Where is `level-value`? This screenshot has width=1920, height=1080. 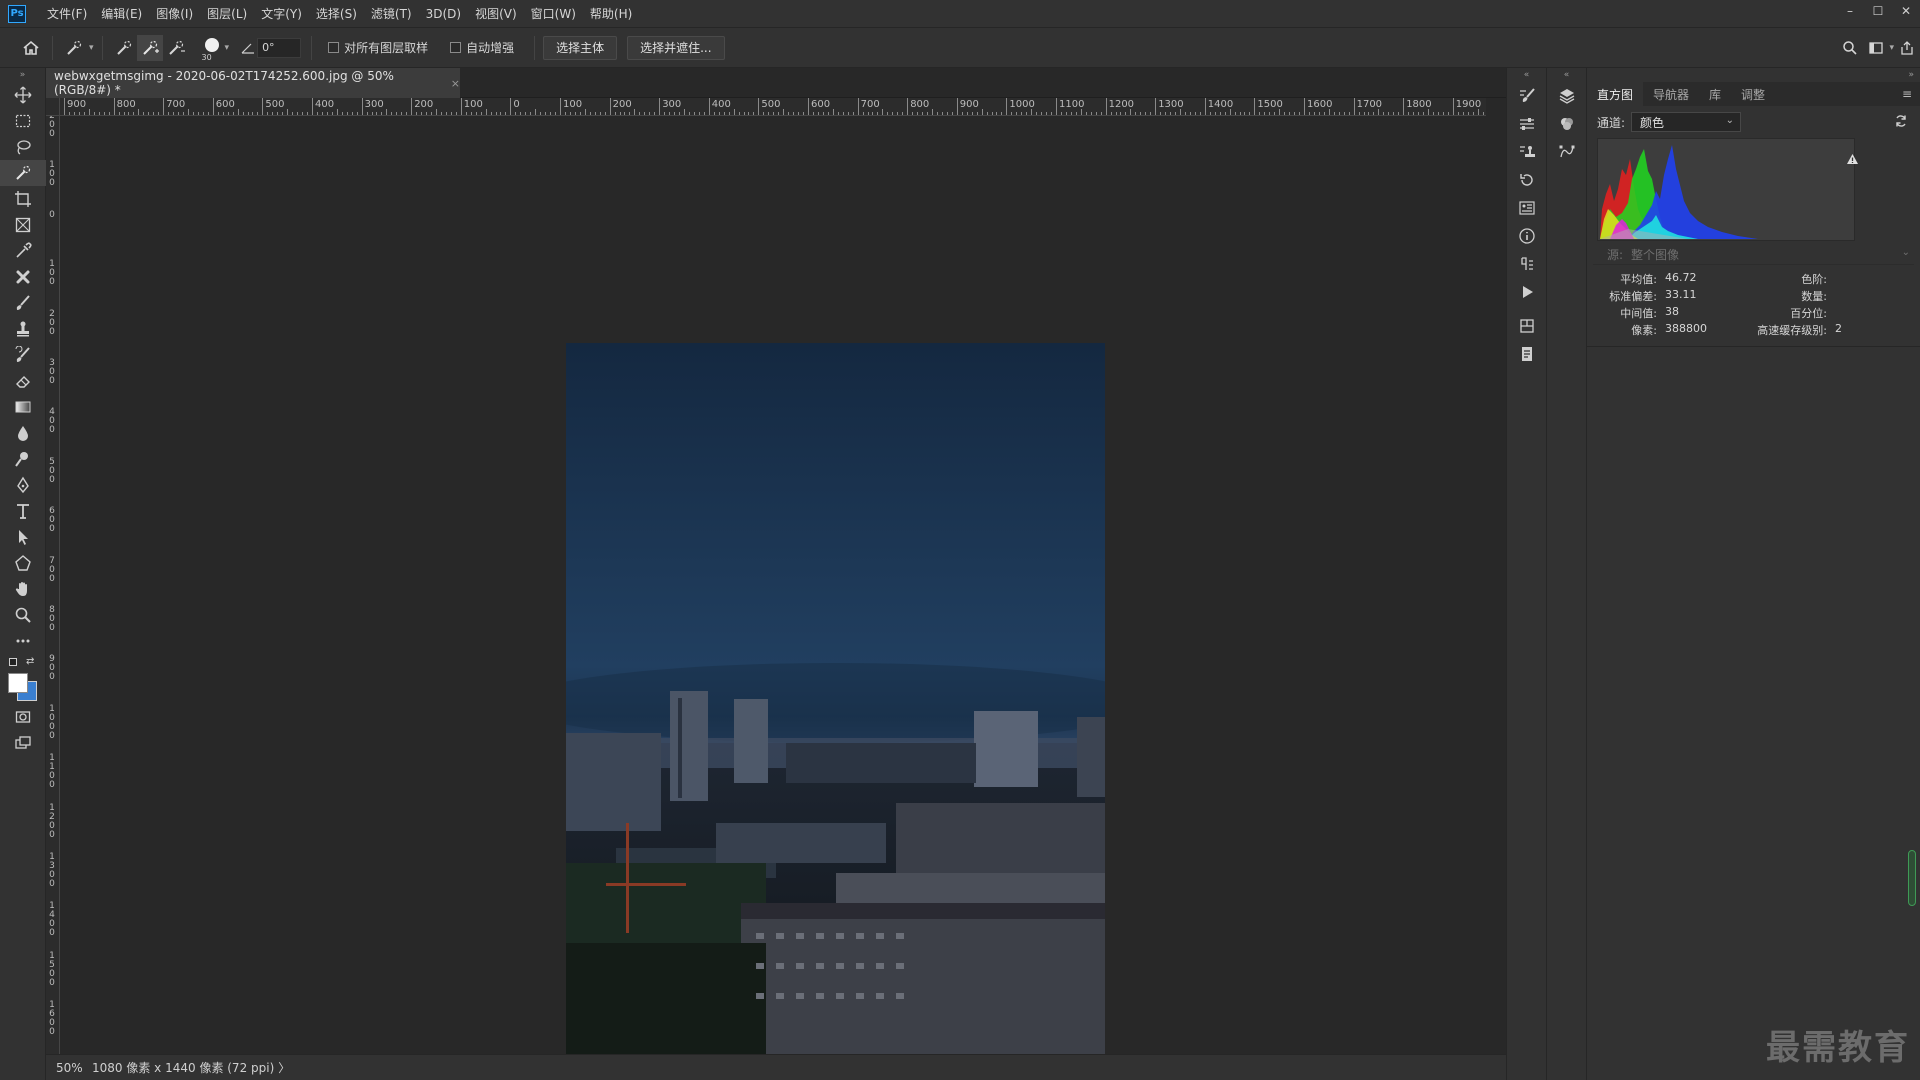 level-value is located at coordinates (1865, 279).